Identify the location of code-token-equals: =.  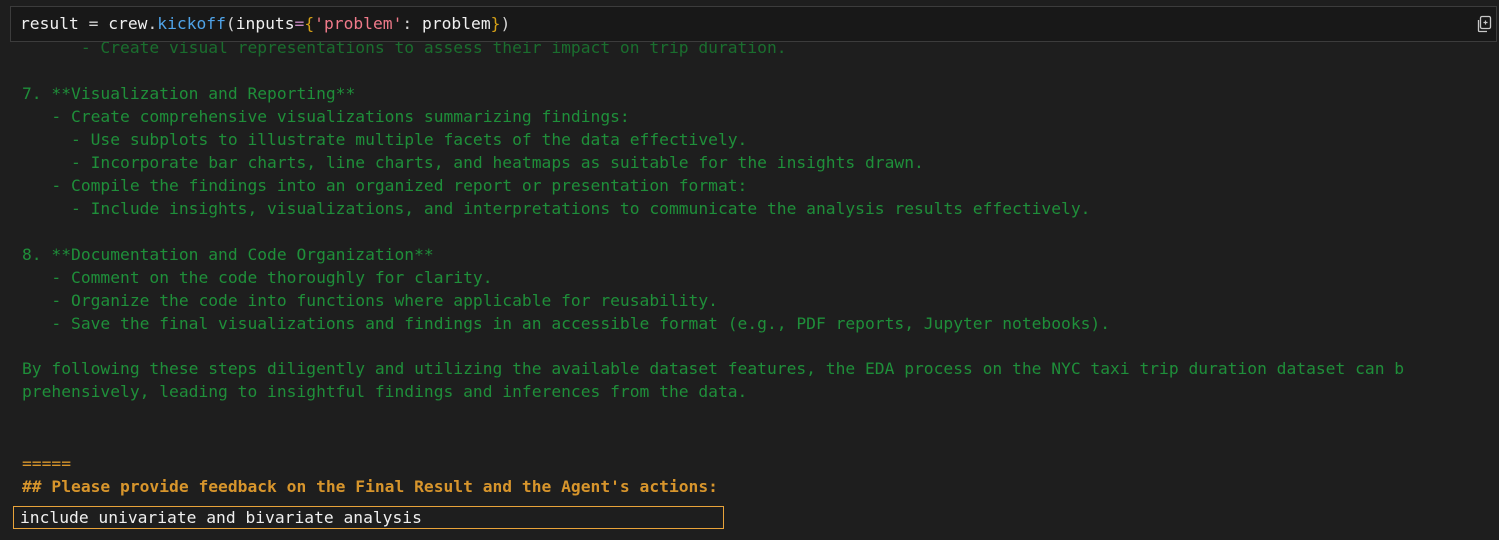
(299, 23).